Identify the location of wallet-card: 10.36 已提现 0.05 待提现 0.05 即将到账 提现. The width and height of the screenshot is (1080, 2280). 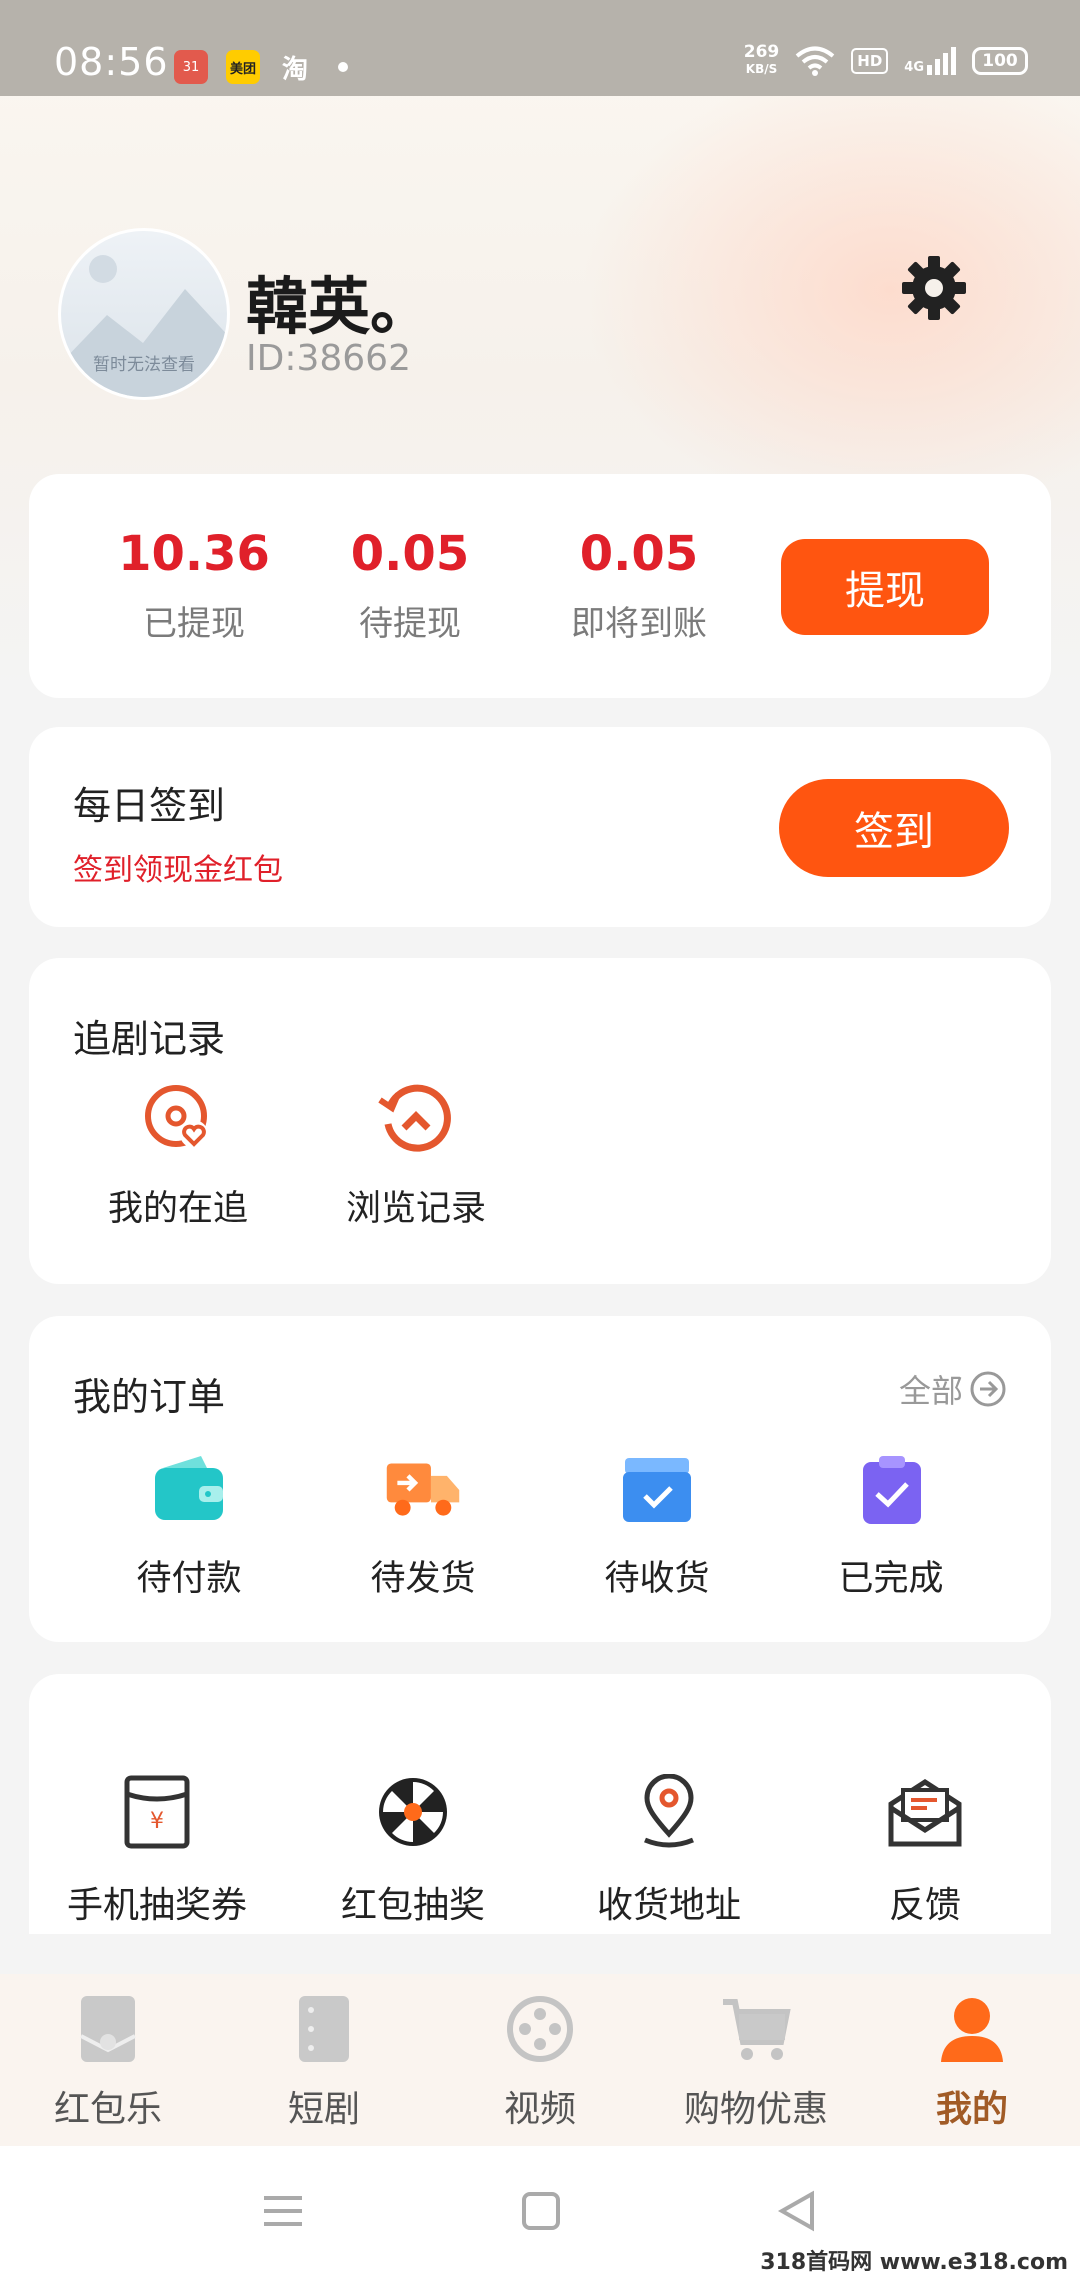
(540, 586).